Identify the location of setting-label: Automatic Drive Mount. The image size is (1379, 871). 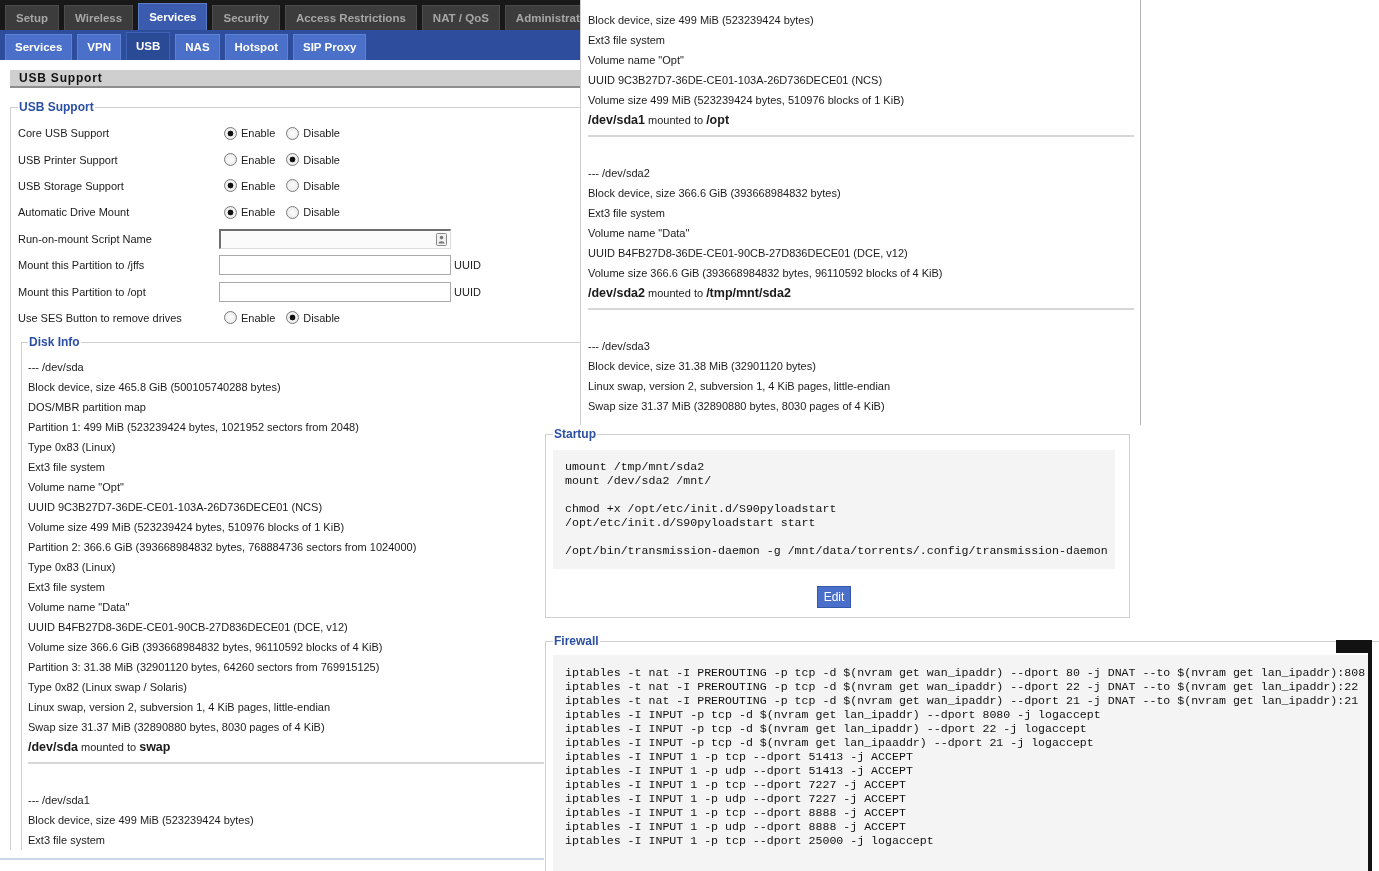
(74, 212).